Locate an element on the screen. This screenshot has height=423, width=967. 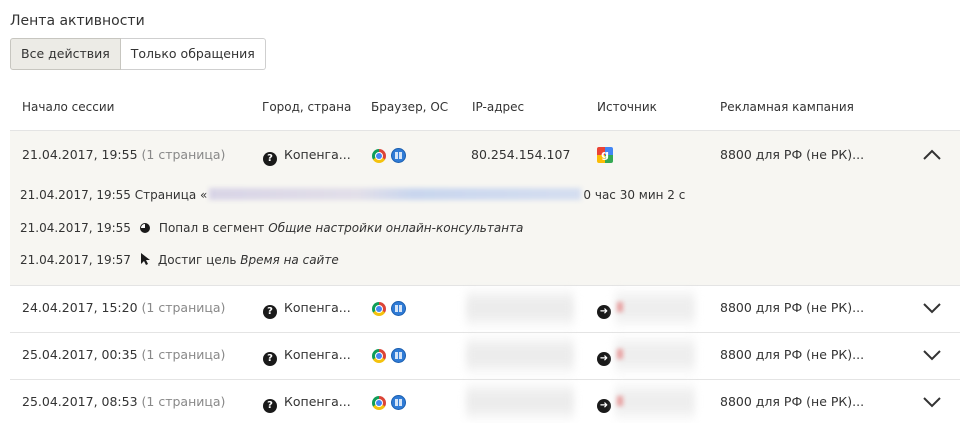
google-icon: g is located at coordinates (605, 155).